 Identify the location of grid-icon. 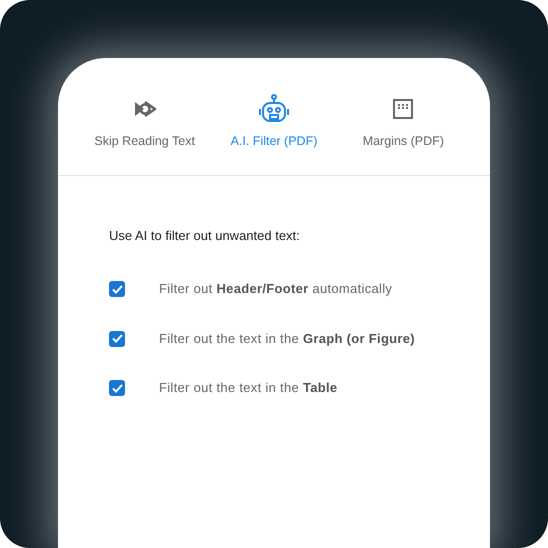
(403, 109).